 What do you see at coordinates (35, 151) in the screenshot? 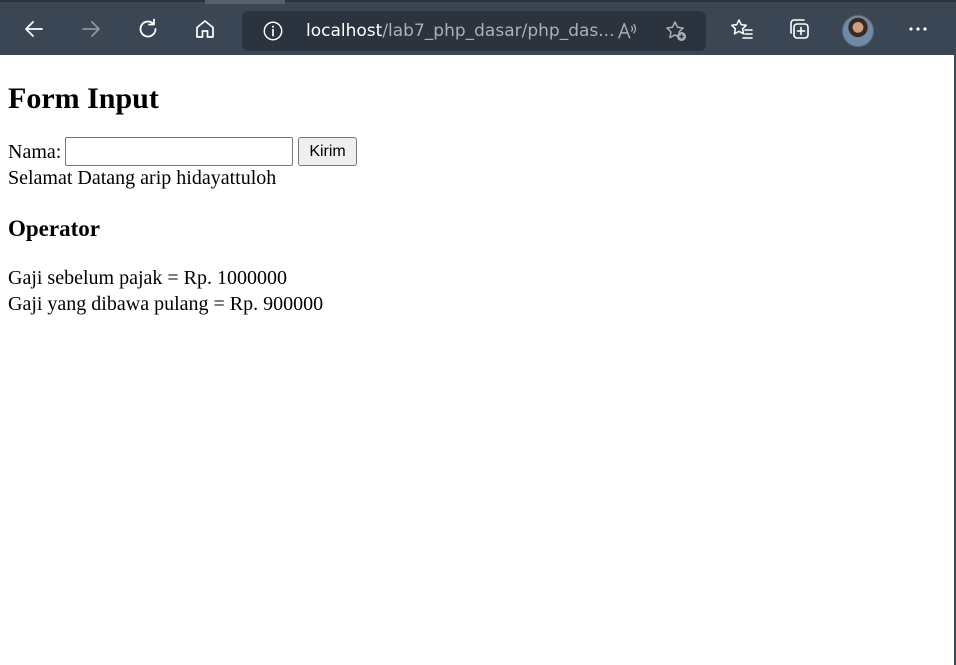
I see `name-label: Nama:` at bounding box center [35, 151].